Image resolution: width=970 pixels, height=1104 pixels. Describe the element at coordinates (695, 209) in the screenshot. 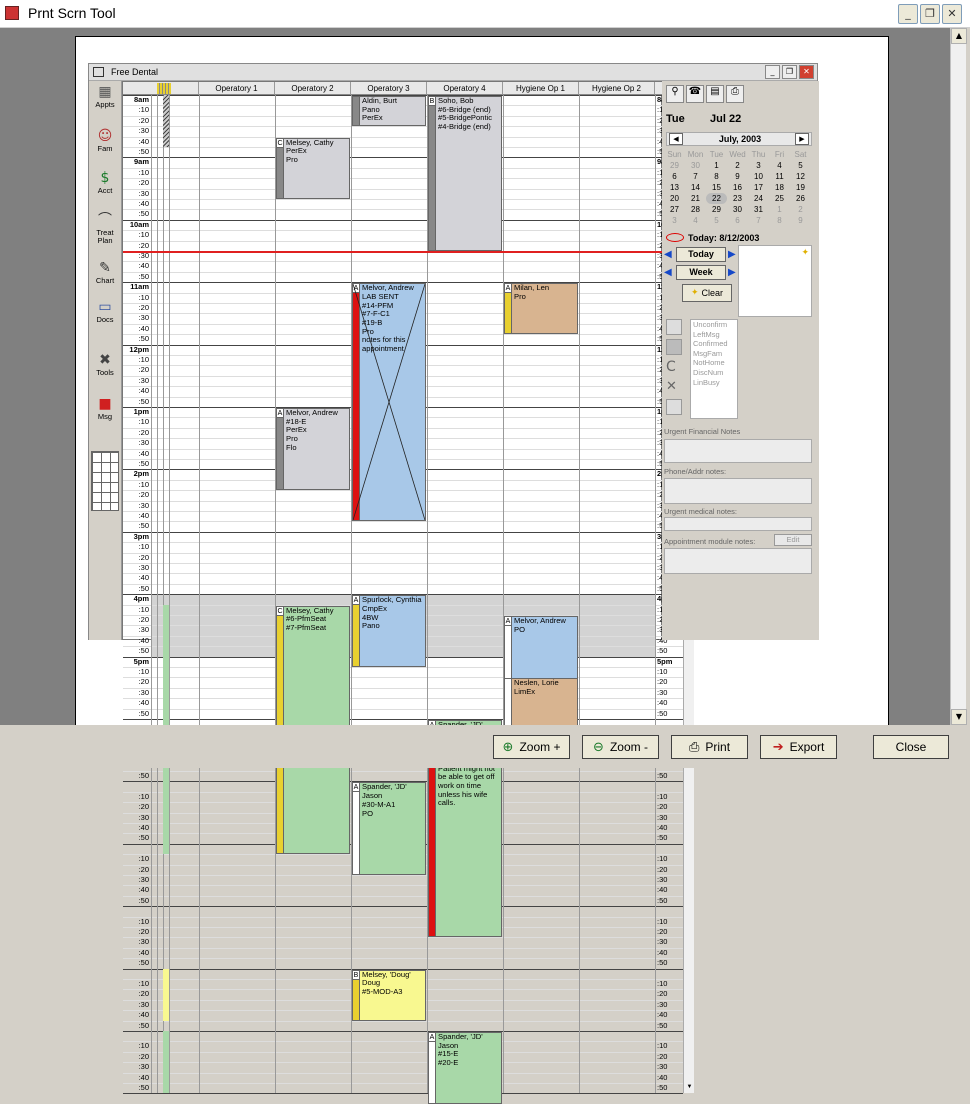

I see `calendar-day: 28` at that location.